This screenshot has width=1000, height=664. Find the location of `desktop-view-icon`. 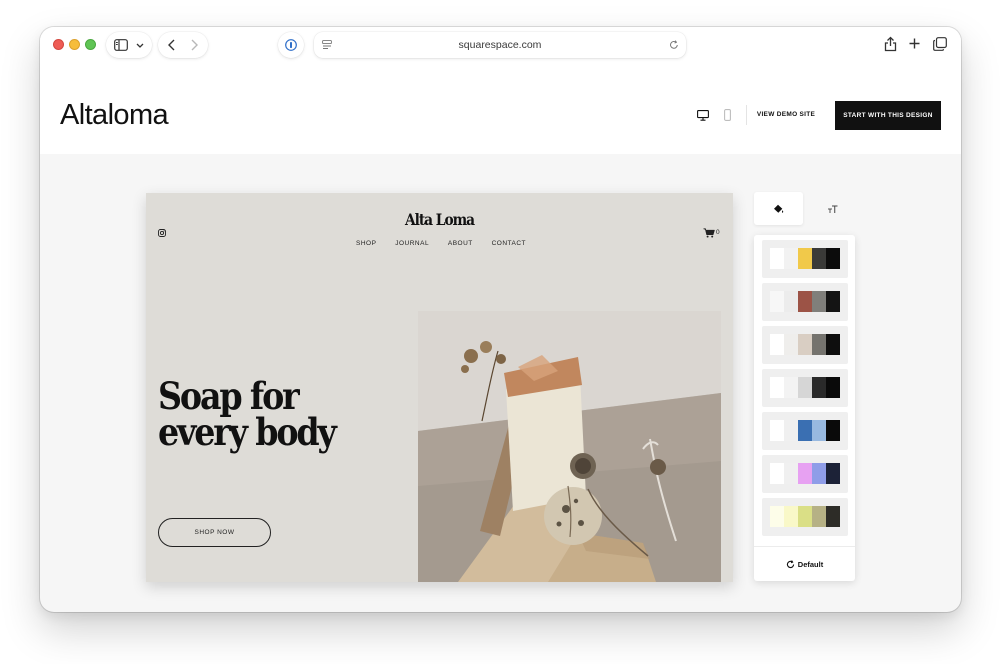

desktop-view-icon is located at coordinates (703, 115).